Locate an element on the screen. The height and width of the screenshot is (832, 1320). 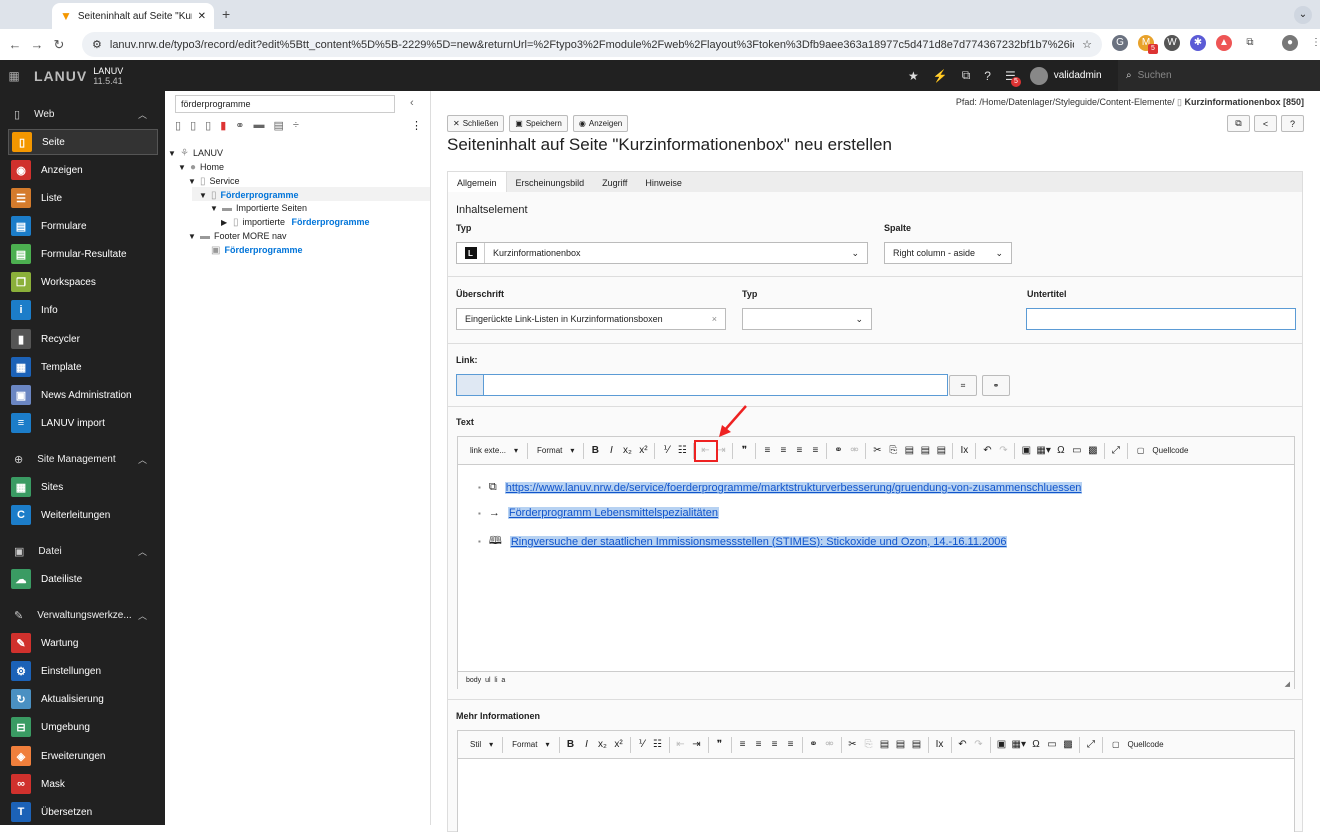
link-browser-button: ⌗ is located at coordinates (963, 385).